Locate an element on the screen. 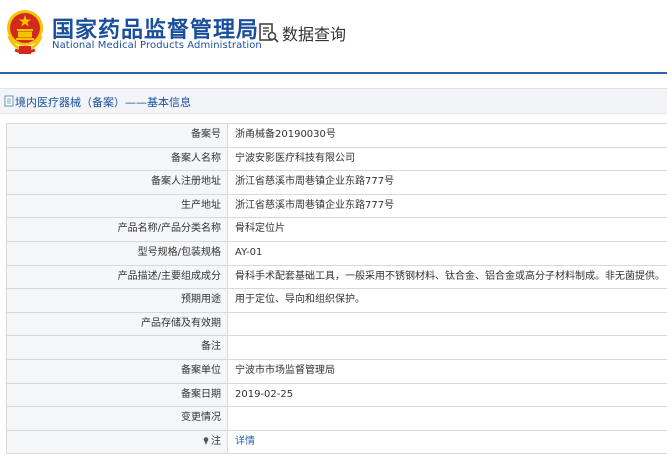  table-row: 注 详情 is located at coordinates (336, 442).